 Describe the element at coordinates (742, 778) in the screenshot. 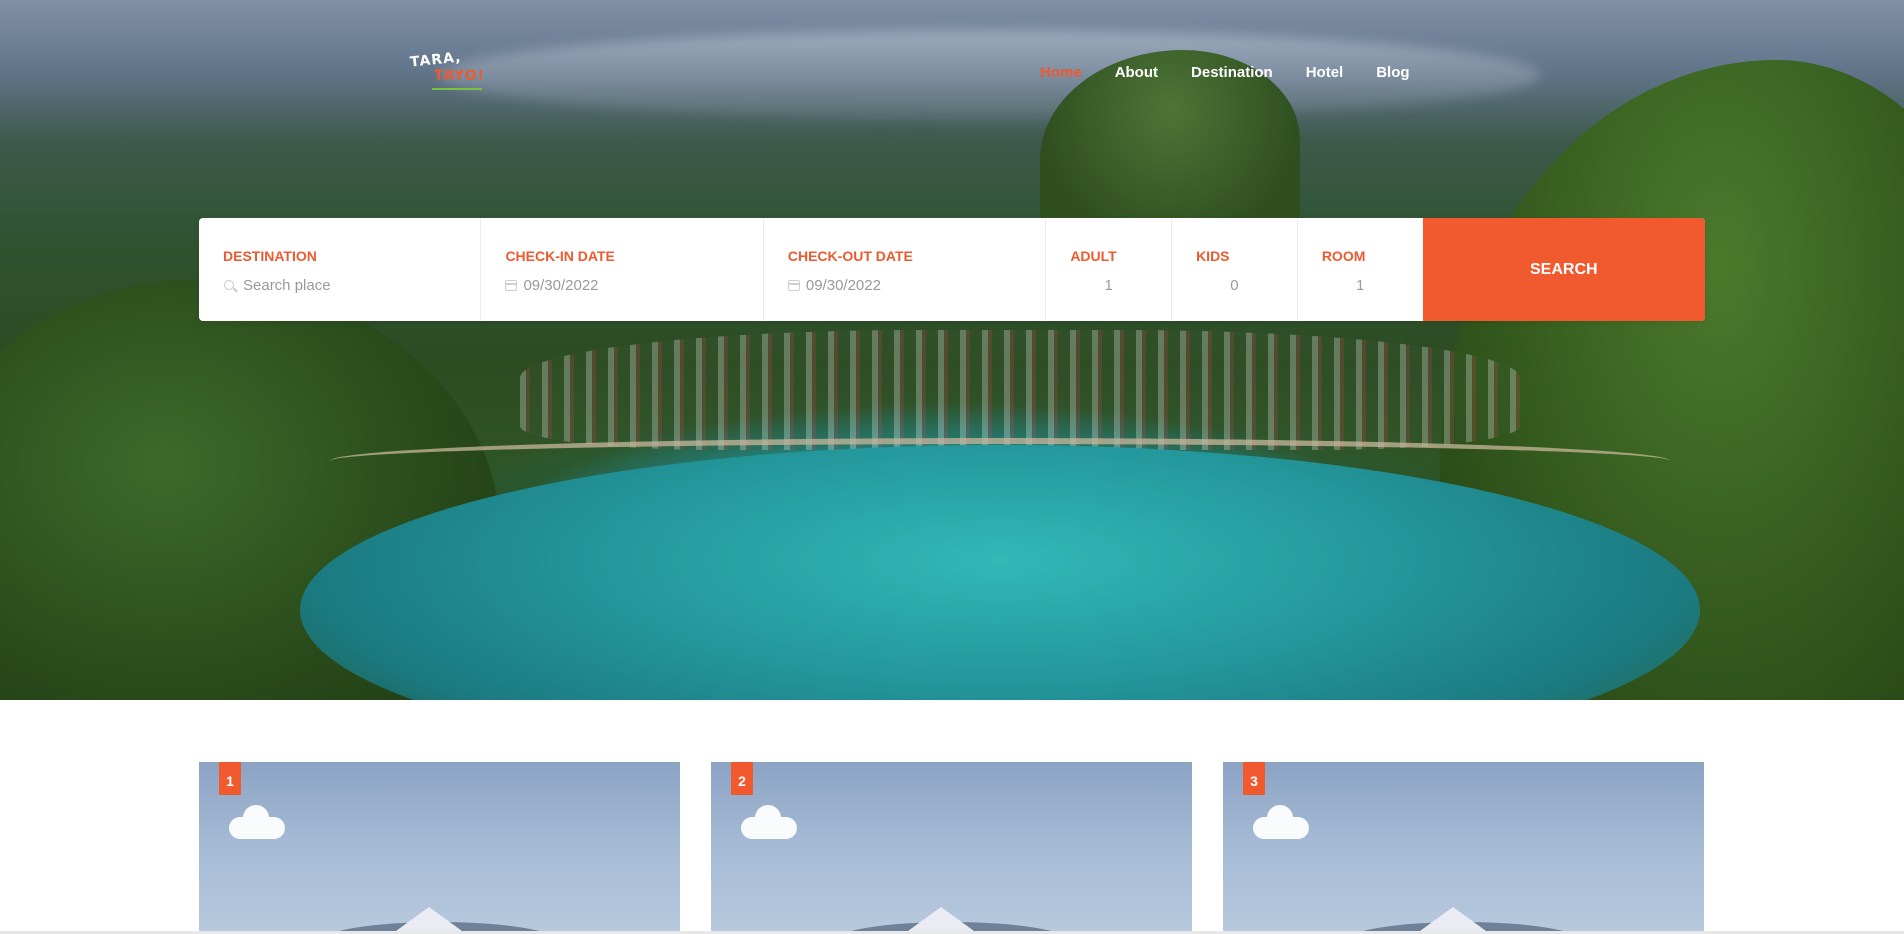

I see `rank-badge: 2` at that location.